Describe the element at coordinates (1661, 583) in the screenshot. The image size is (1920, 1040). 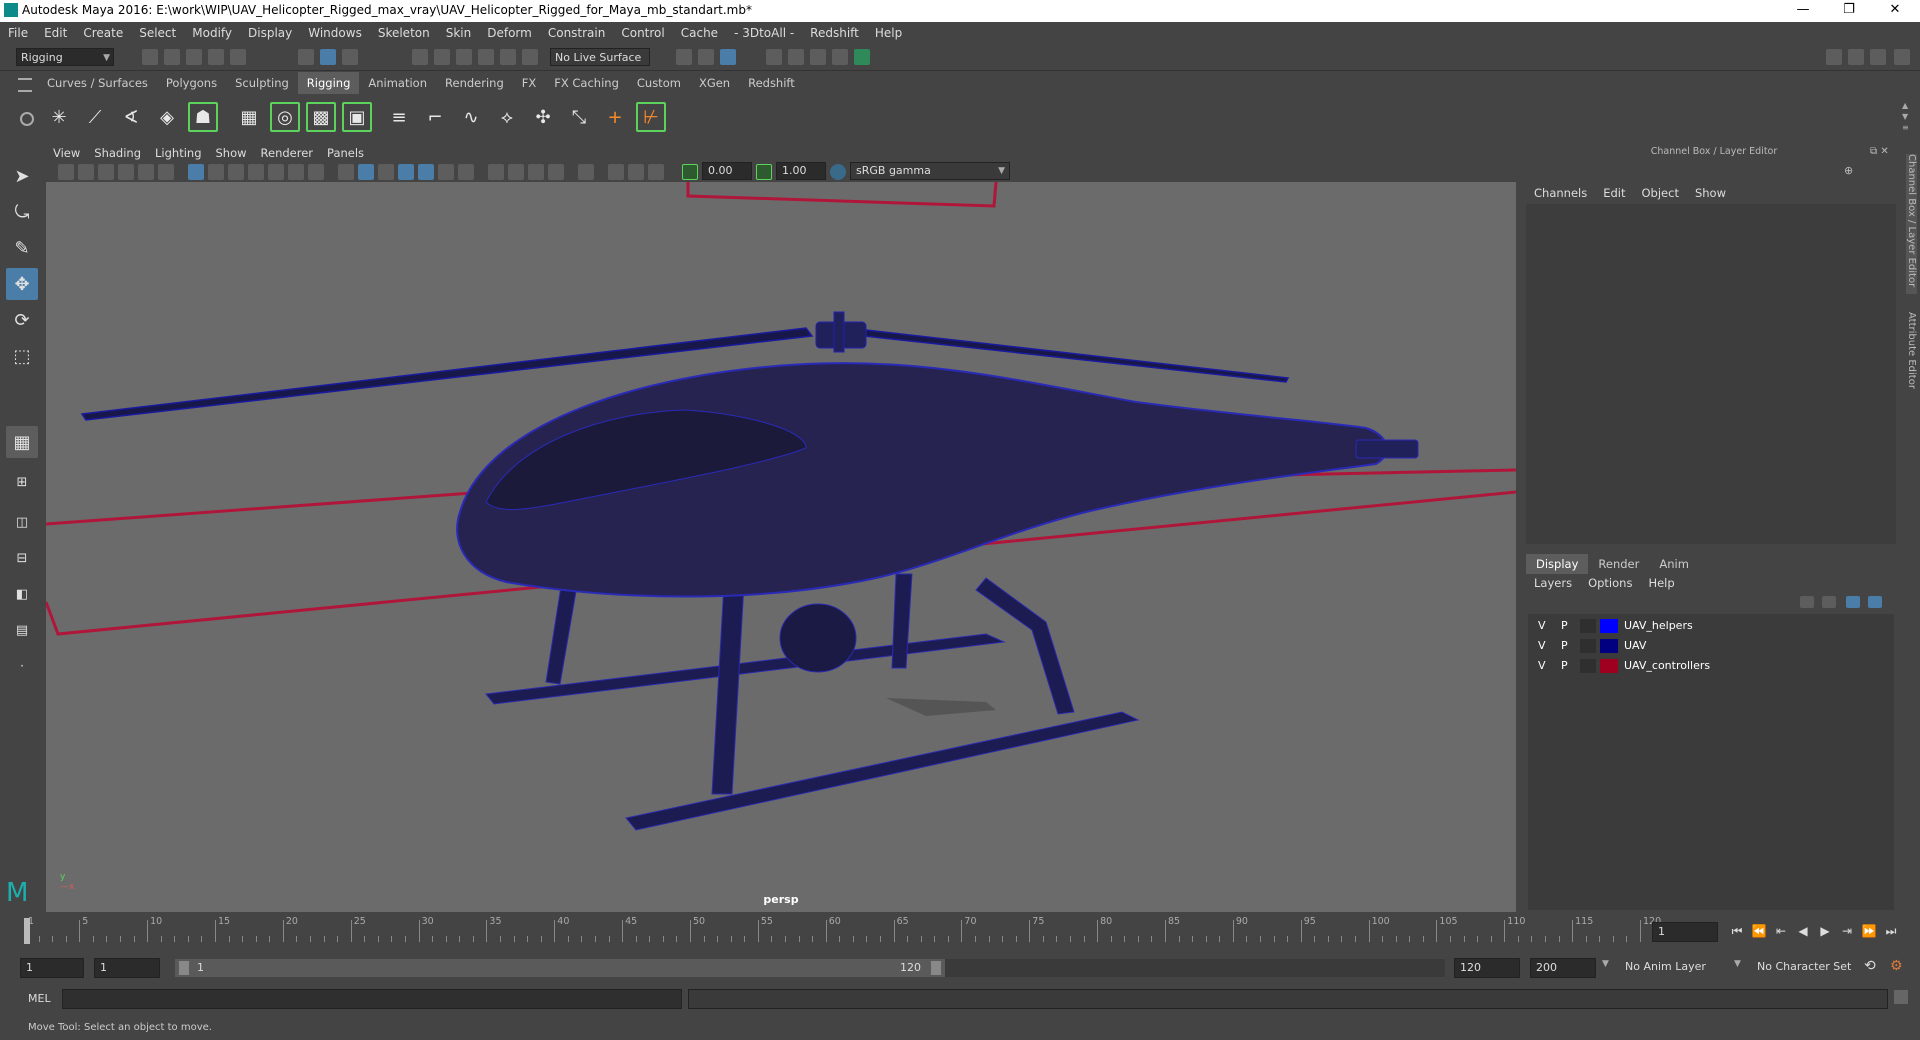
I see `menu-layer-help: Help` at that location.